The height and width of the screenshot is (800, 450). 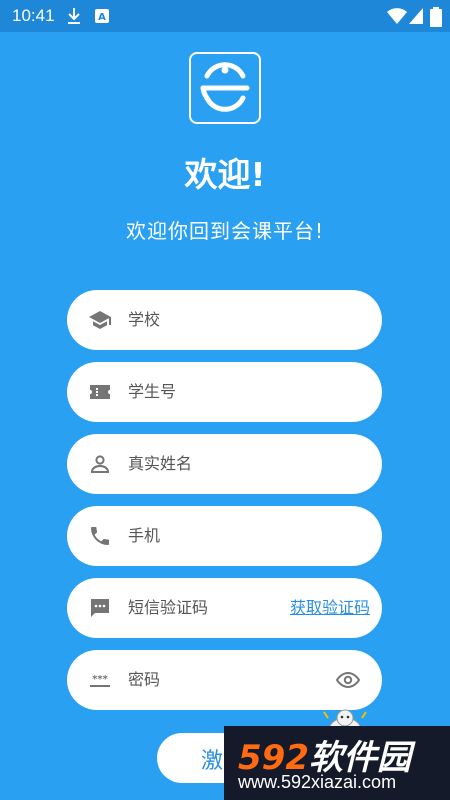 I want to click on real-name-field: 真实姓名, so click(x=224, y=464).